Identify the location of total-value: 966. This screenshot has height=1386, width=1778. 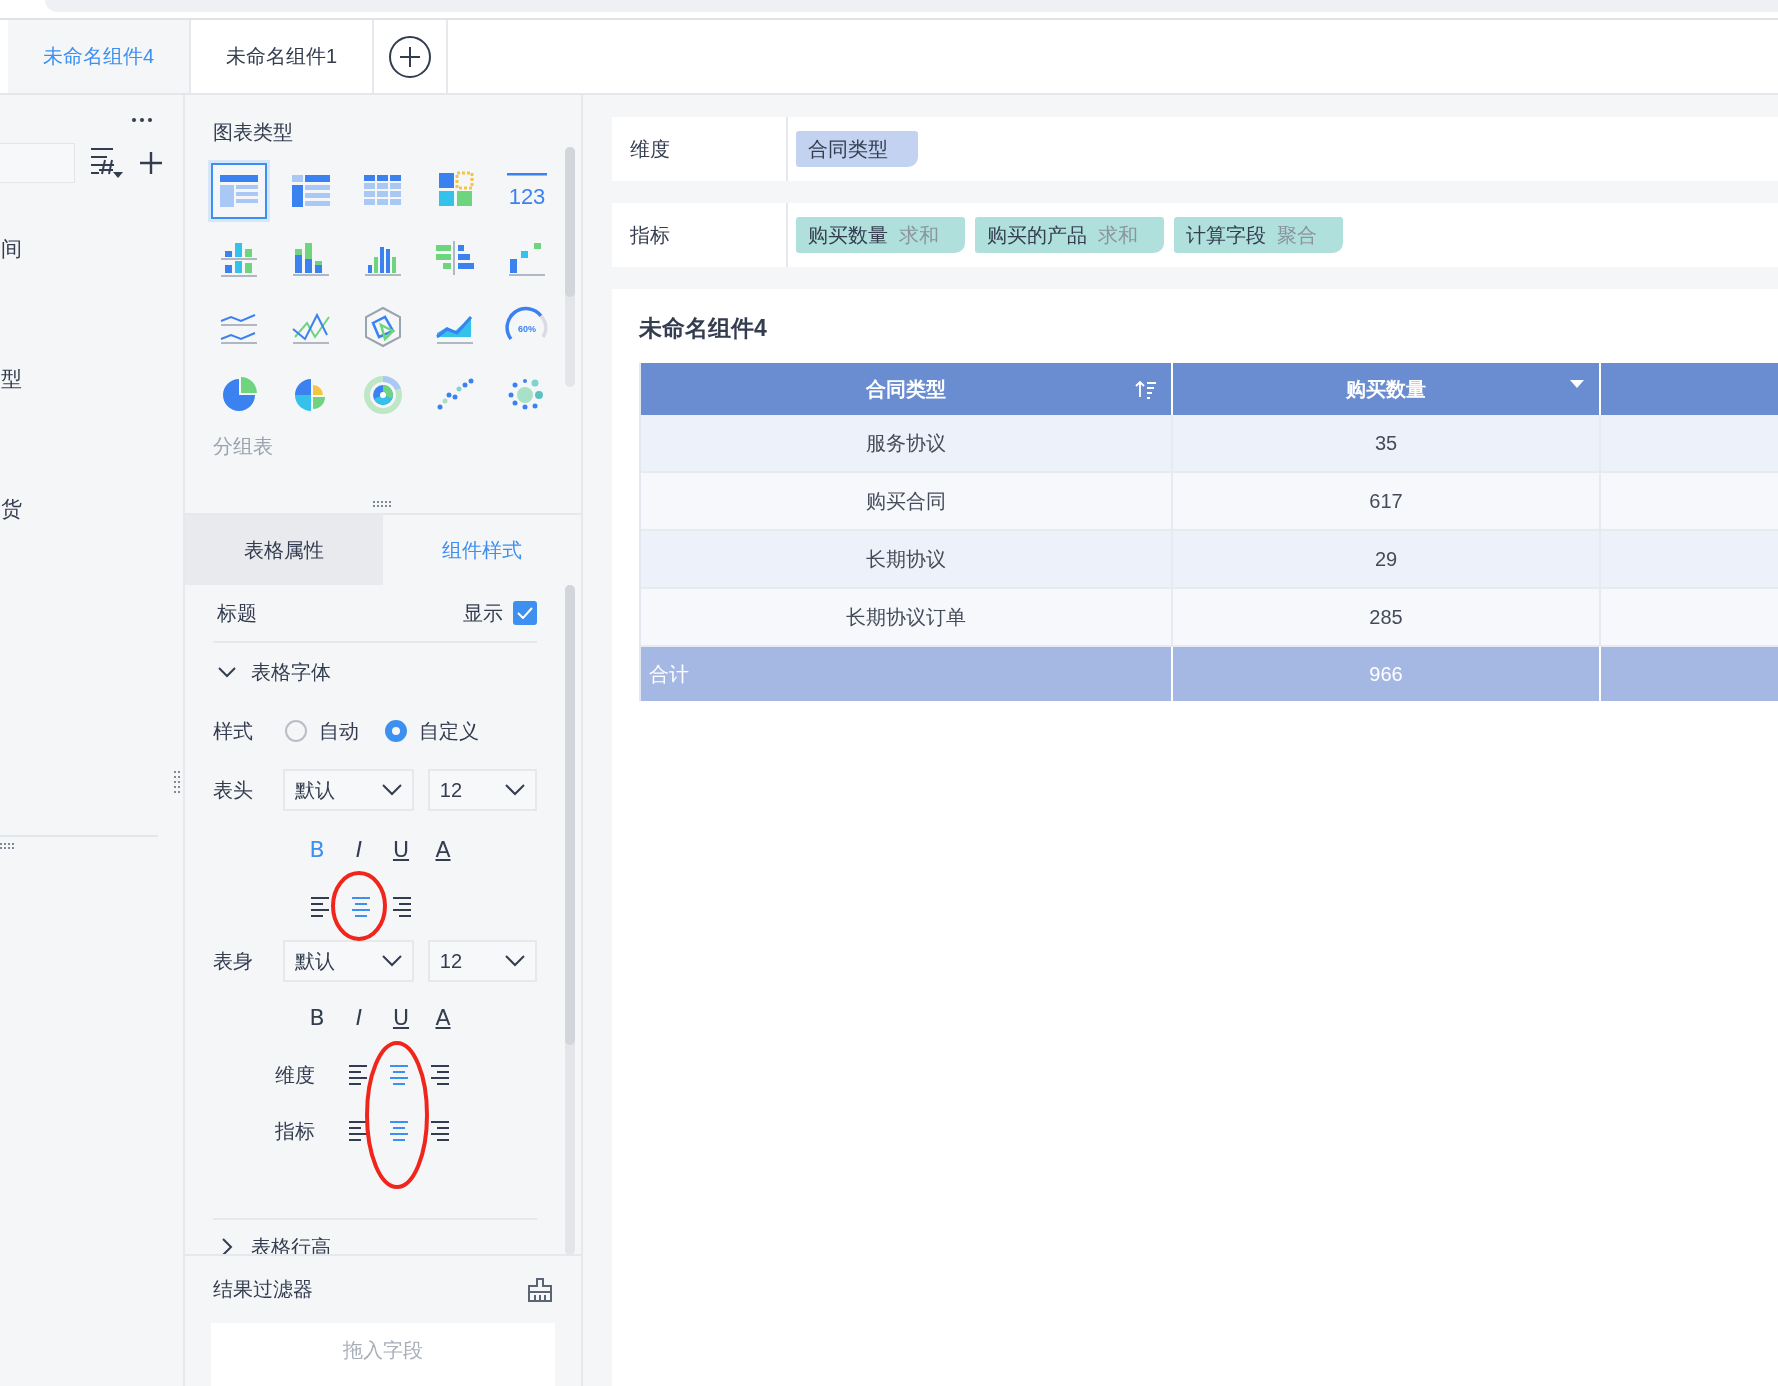
(1386, 674).